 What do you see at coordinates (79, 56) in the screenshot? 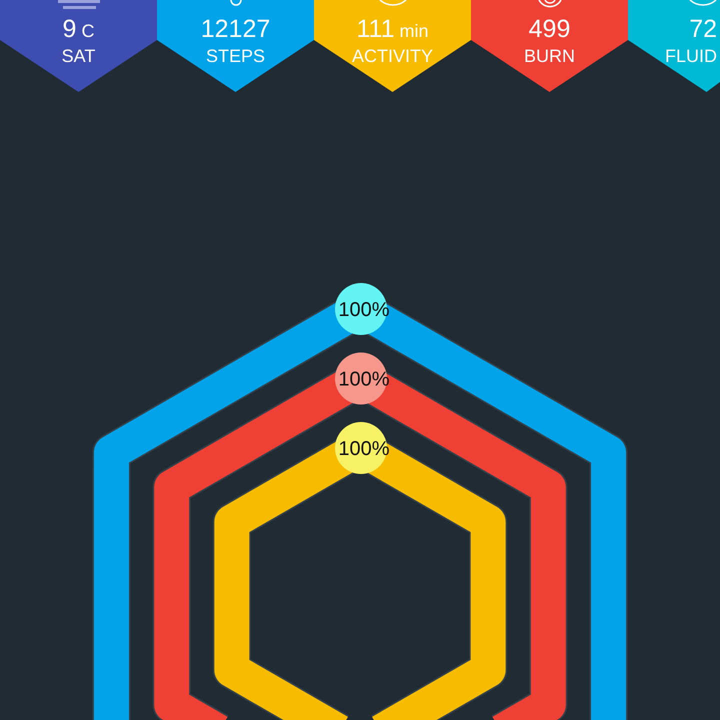
I see `stat-label: SAT` at bounding box center [79, 56].